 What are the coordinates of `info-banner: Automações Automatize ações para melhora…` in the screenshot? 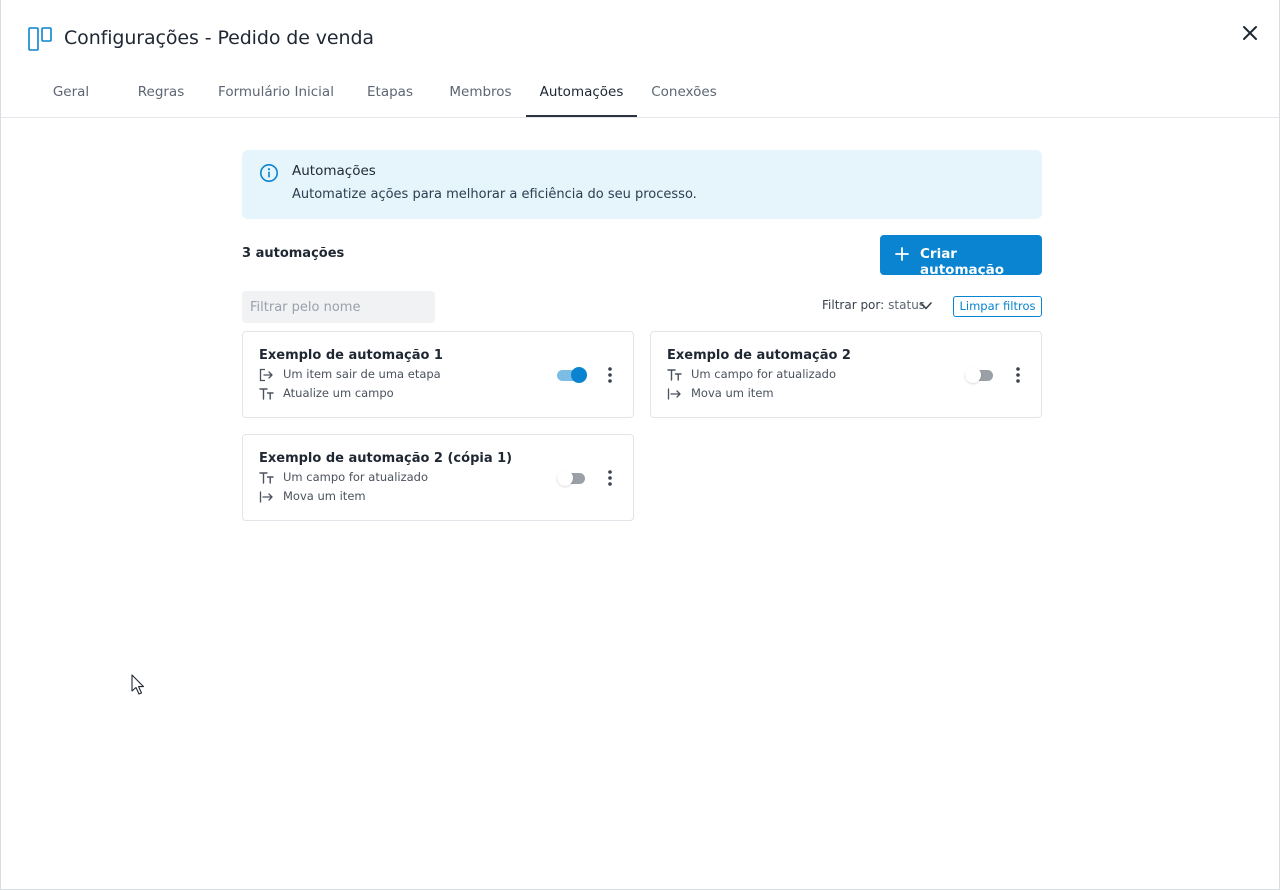 It's located at (642, 184).